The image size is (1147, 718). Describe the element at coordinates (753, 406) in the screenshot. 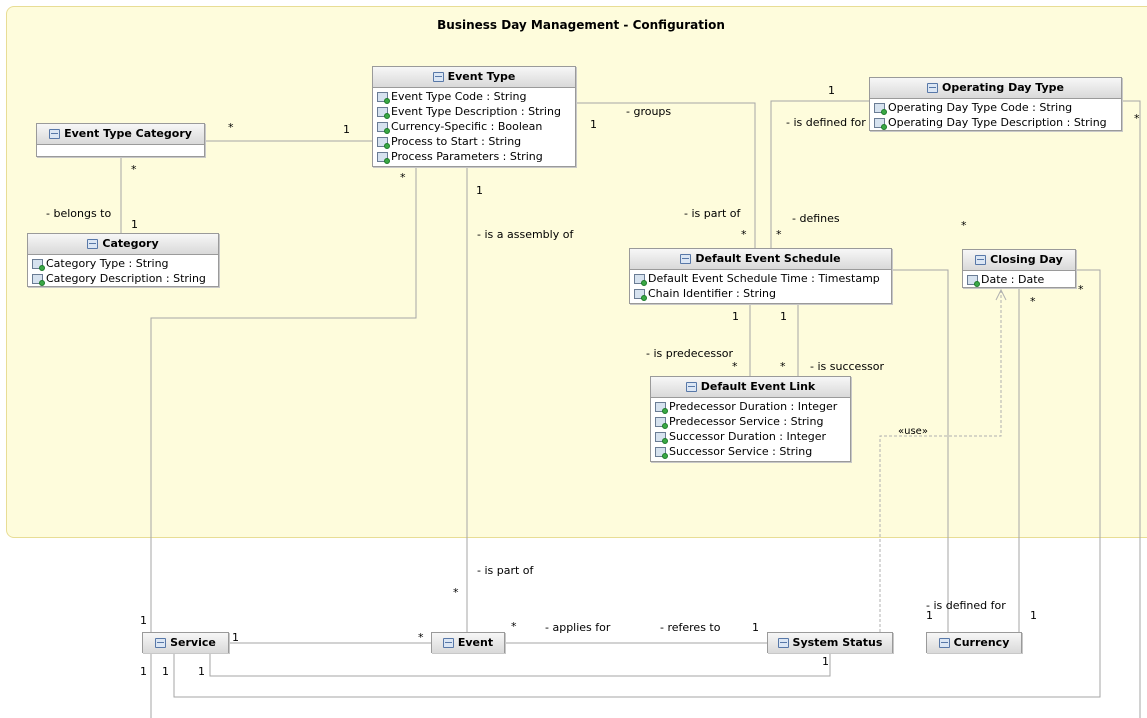

I see `attribute: Predecessor Duration : Integer` at that location.